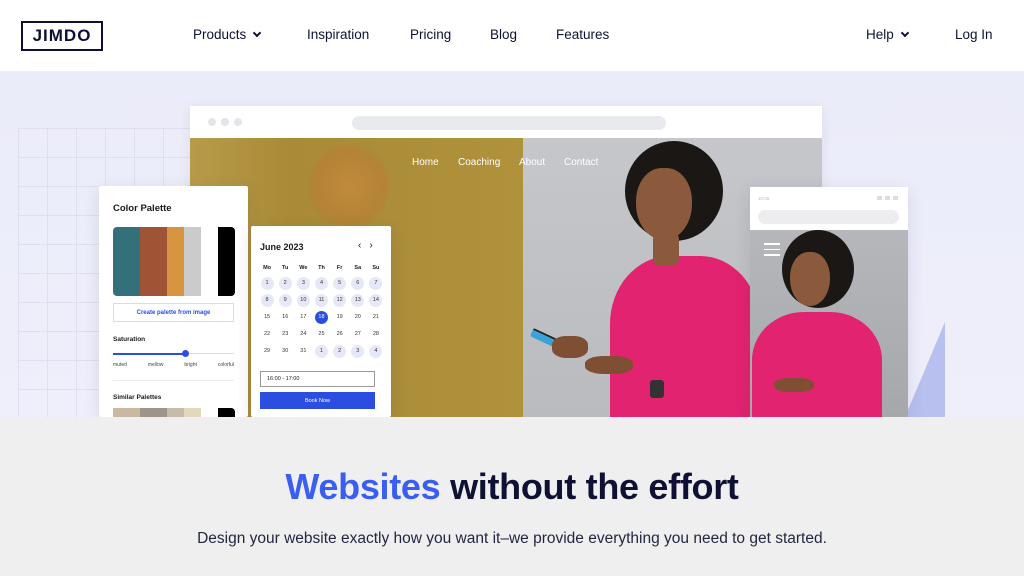 This screenshot has height=576, width=1024. Describe the element at coordinates (829, 323) in the screenshot. I see `person-photo` at that location.